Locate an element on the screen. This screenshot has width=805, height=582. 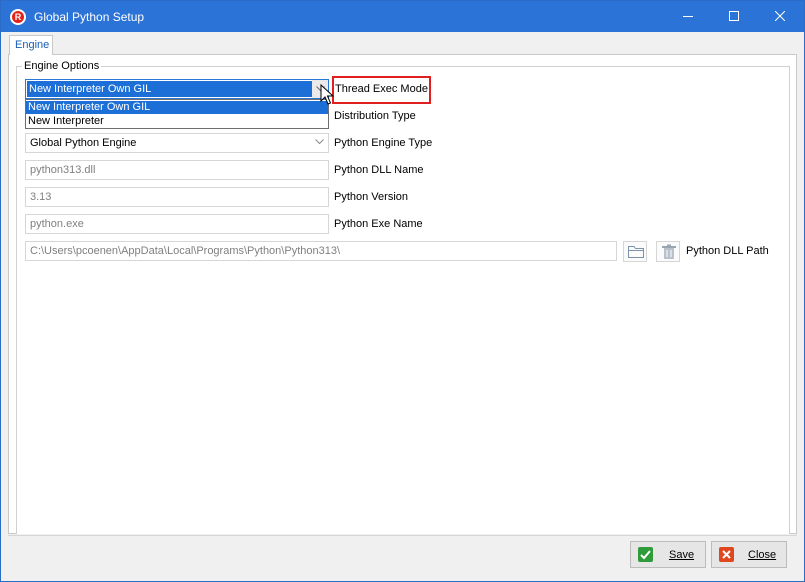
trash-icon is located at coordinates (669, 251).